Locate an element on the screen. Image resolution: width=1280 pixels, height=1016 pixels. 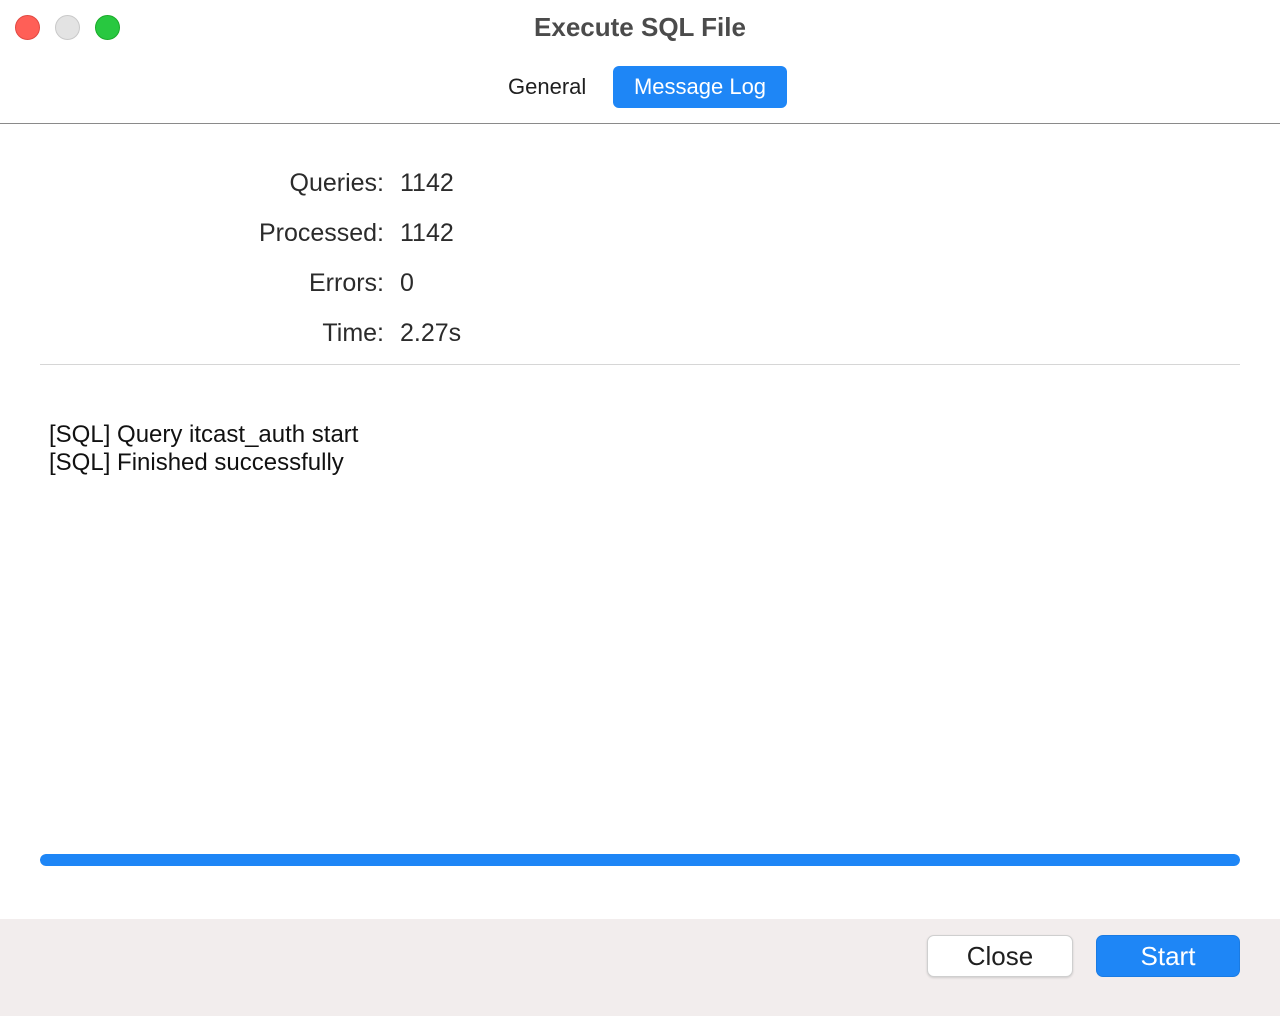
progress-bar-fill is located at coordinates (640, 860).